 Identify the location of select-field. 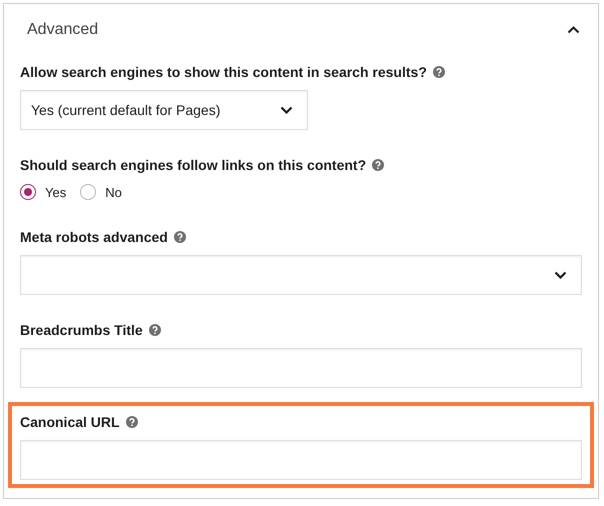
(301, 275).